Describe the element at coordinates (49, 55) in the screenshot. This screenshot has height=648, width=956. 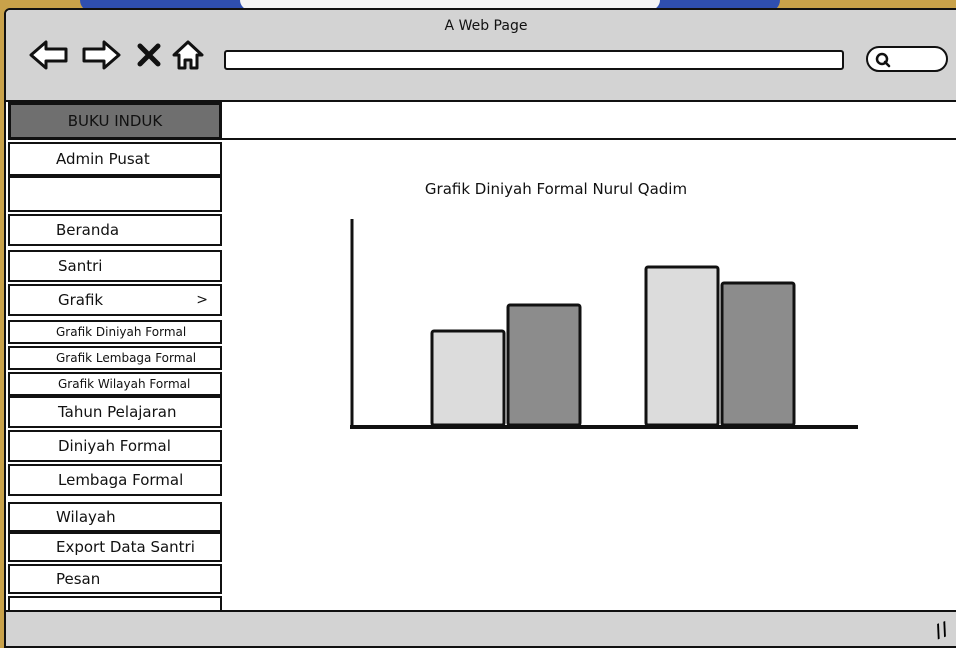
I see `back-arrow-icon` at that location.